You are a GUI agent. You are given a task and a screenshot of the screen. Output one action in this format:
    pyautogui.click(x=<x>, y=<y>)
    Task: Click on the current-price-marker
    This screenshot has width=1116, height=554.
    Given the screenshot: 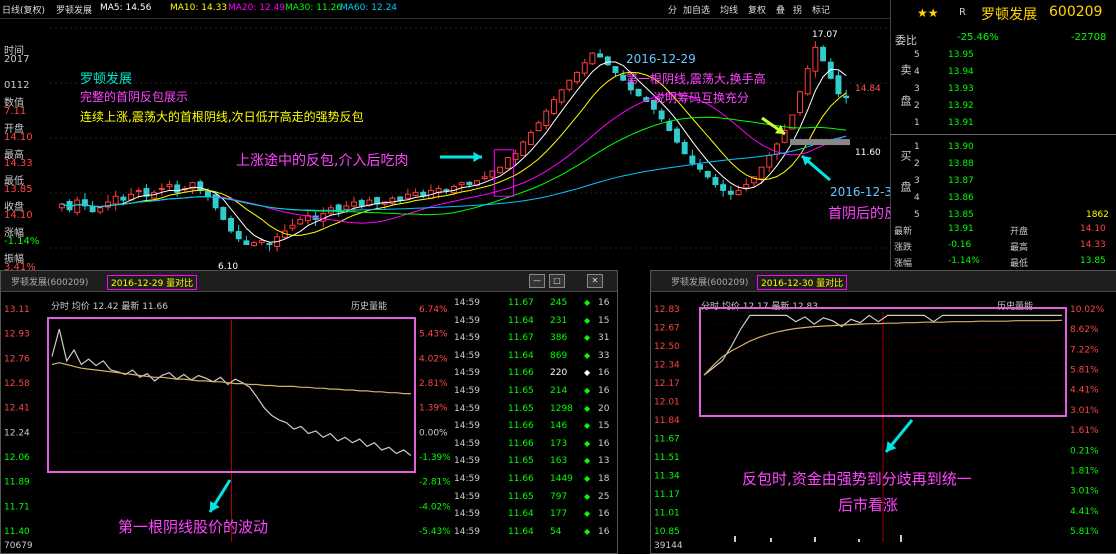 What is the action you would take?
    pyautogui.click(x=820, y=142)
    